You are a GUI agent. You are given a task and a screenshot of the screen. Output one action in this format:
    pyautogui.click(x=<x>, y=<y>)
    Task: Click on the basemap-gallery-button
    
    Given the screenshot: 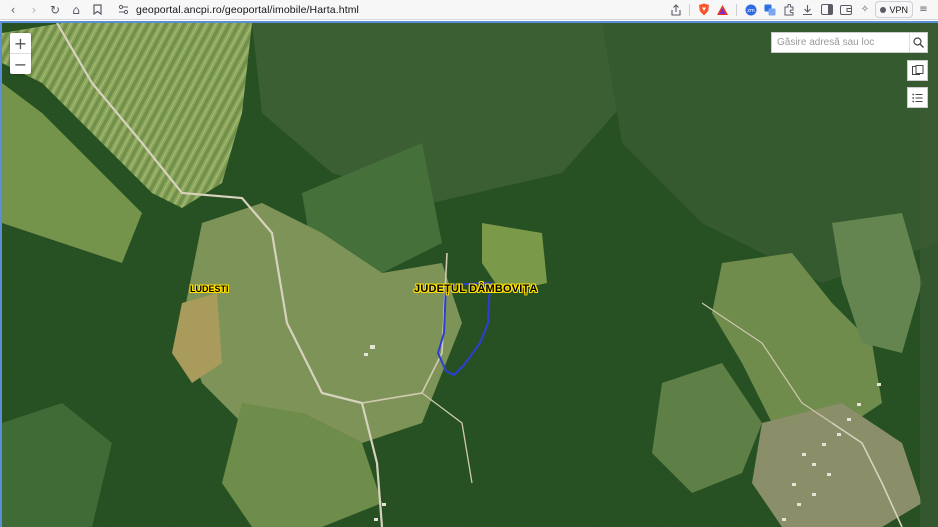 What is the action you would take?
    pyautogui.click(x=917, y=70)
    